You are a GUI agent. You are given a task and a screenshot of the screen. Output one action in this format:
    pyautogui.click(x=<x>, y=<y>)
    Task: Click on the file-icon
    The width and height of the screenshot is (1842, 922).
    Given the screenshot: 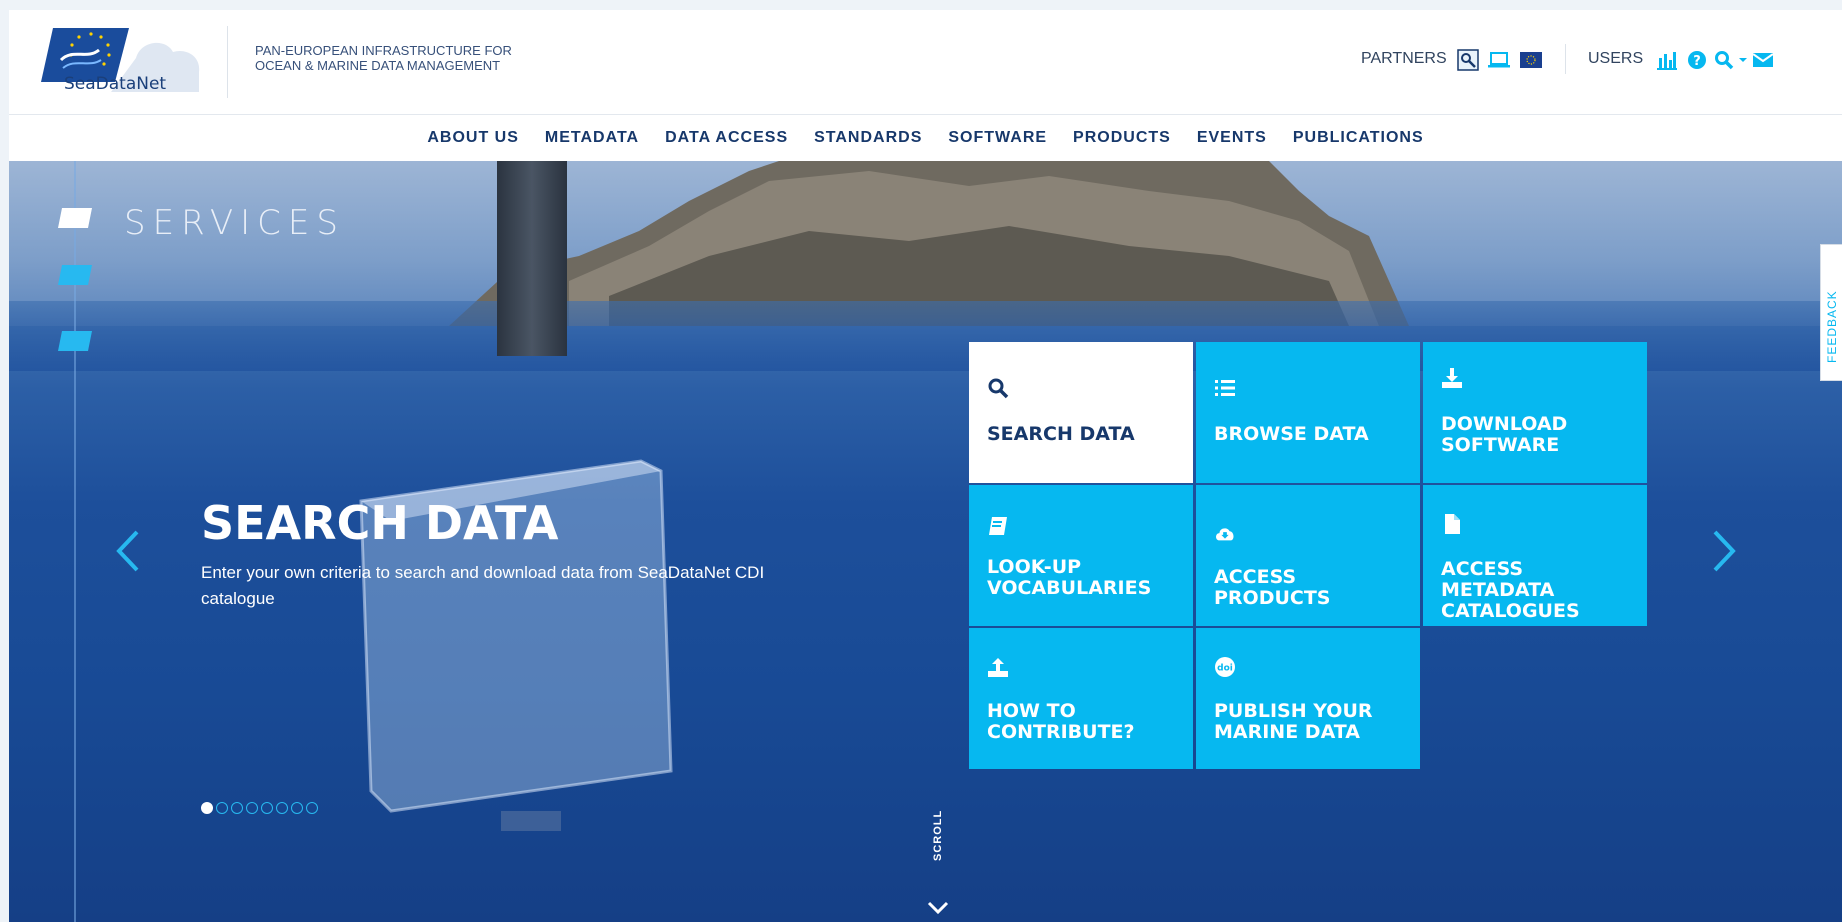 What is the action you would take?
    pyautogui.click(x=1452, y=524)
    